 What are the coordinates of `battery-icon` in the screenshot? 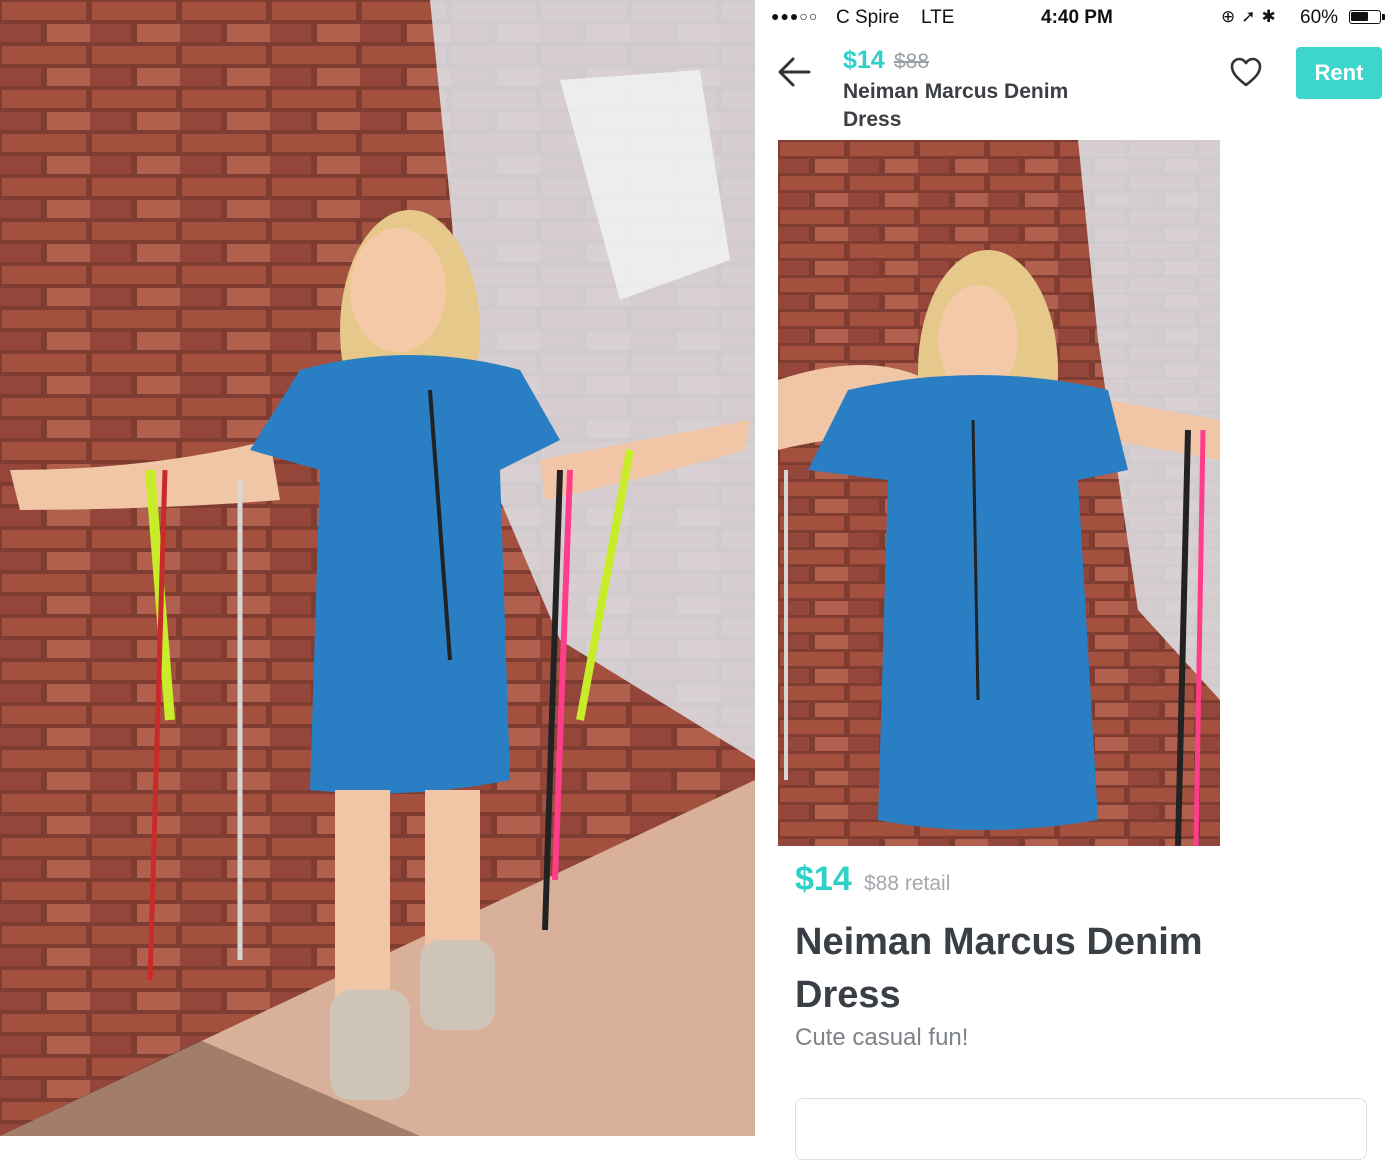 It's located at (1367, 17).